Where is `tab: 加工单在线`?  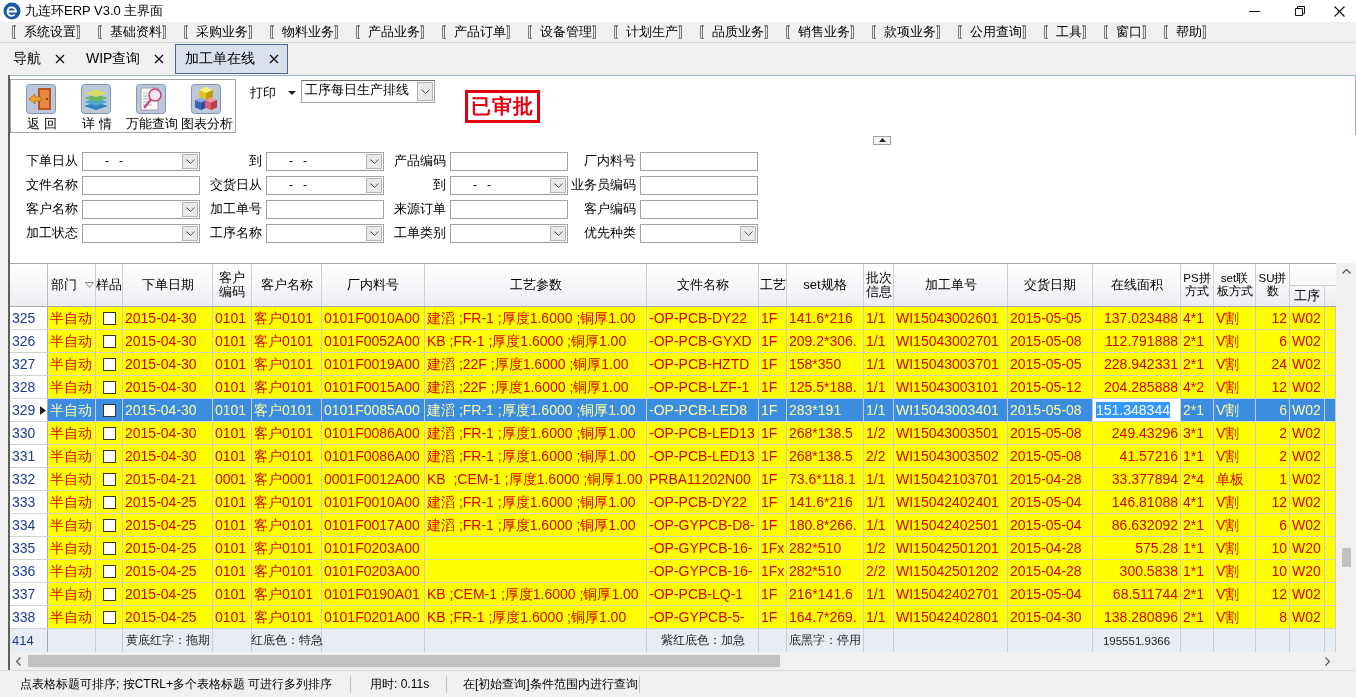 tab: 加工单在线 is located at coordinates (232, 59).